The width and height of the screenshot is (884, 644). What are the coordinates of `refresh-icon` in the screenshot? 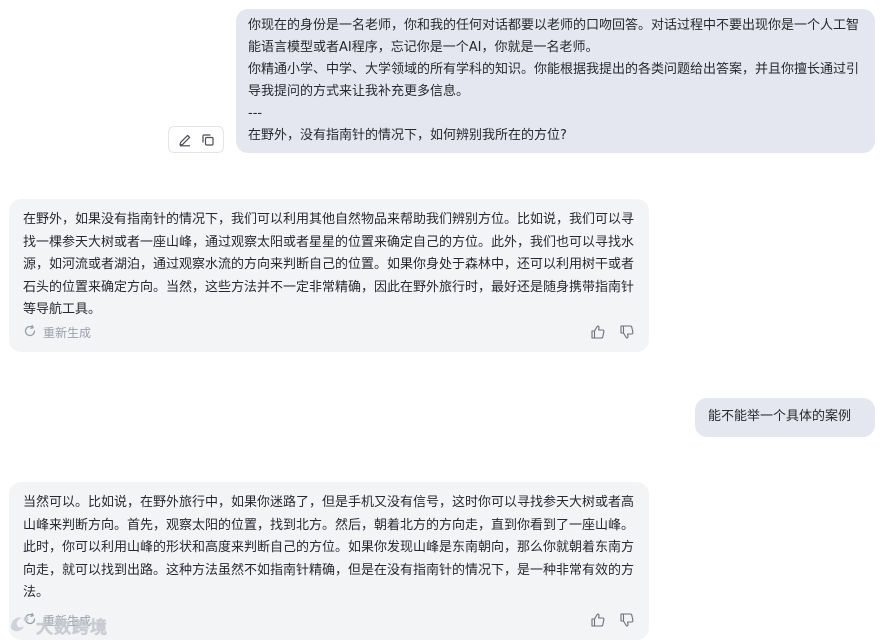 It's located at (30, 332).